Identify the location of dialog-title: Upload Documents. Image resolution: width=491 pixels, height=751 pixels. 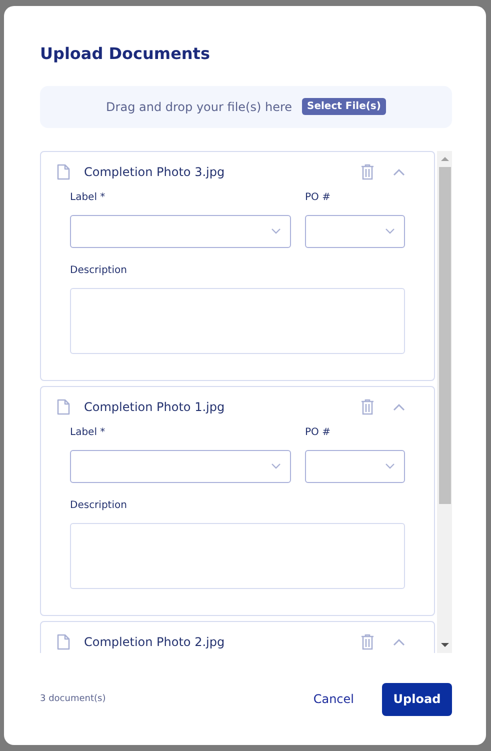
(125, 54).